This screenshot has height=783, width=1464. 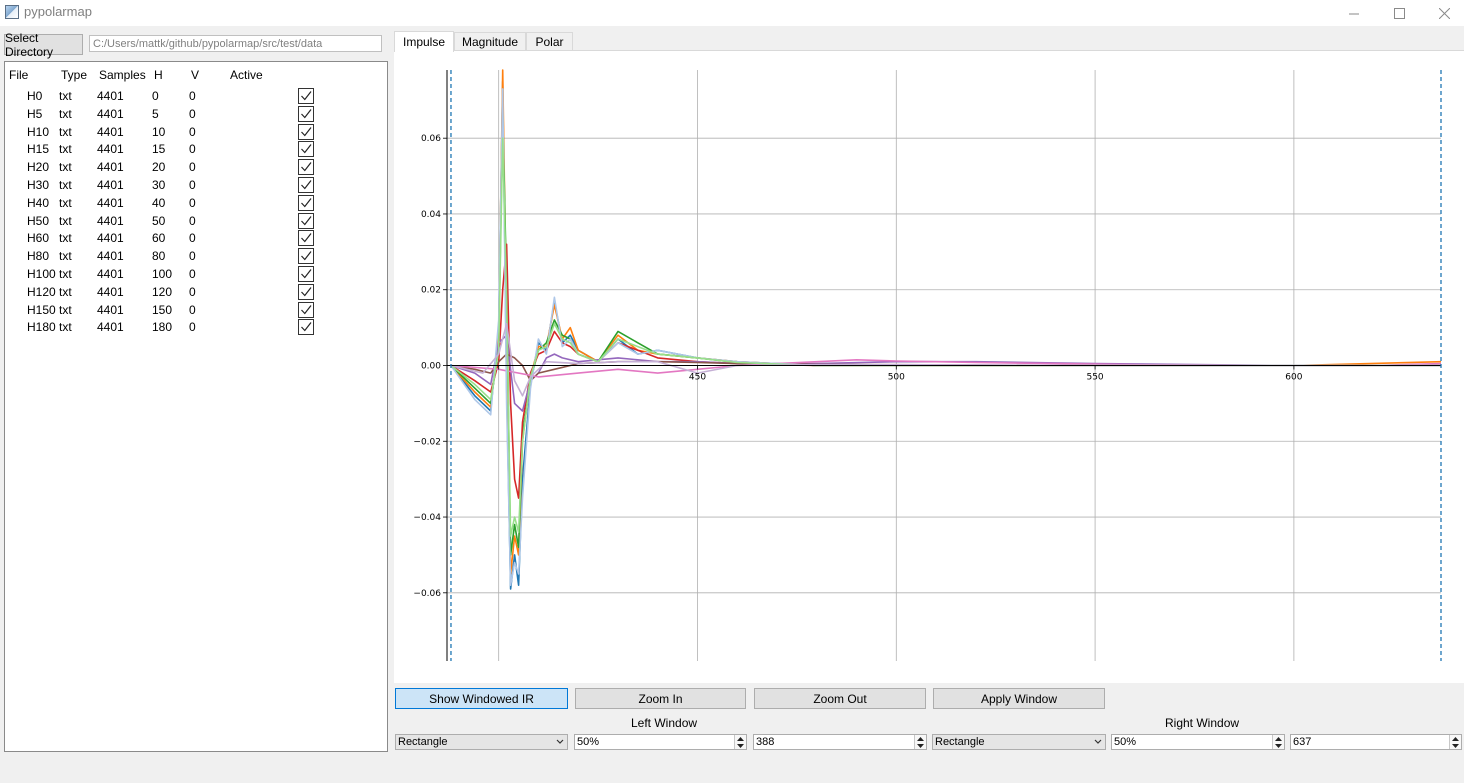 I want to click on left-window-position-spinbox: 388, so click(x=840, y=742).